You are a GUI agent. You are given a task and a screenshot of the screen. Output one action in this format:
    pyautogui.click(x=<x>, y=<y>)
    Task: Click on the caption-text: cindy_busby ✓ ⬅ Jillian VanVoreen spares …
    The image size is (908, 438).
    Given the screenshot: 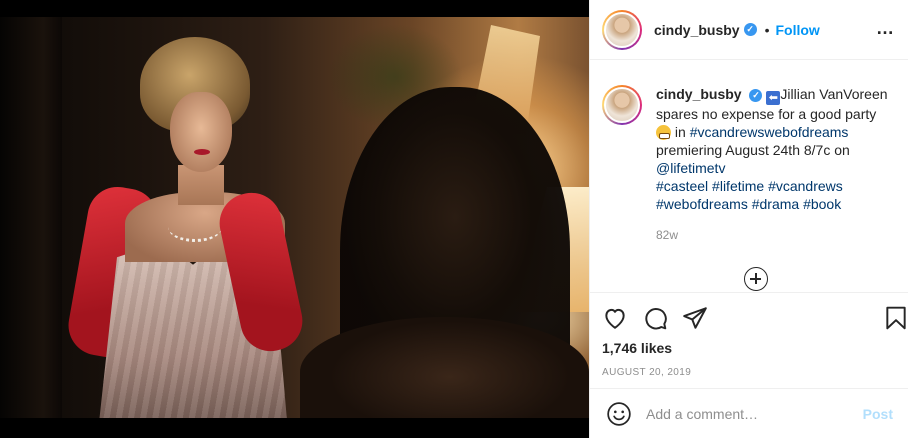 What is the action you would take?
    pyautogui.click(x=773, y=164)
    